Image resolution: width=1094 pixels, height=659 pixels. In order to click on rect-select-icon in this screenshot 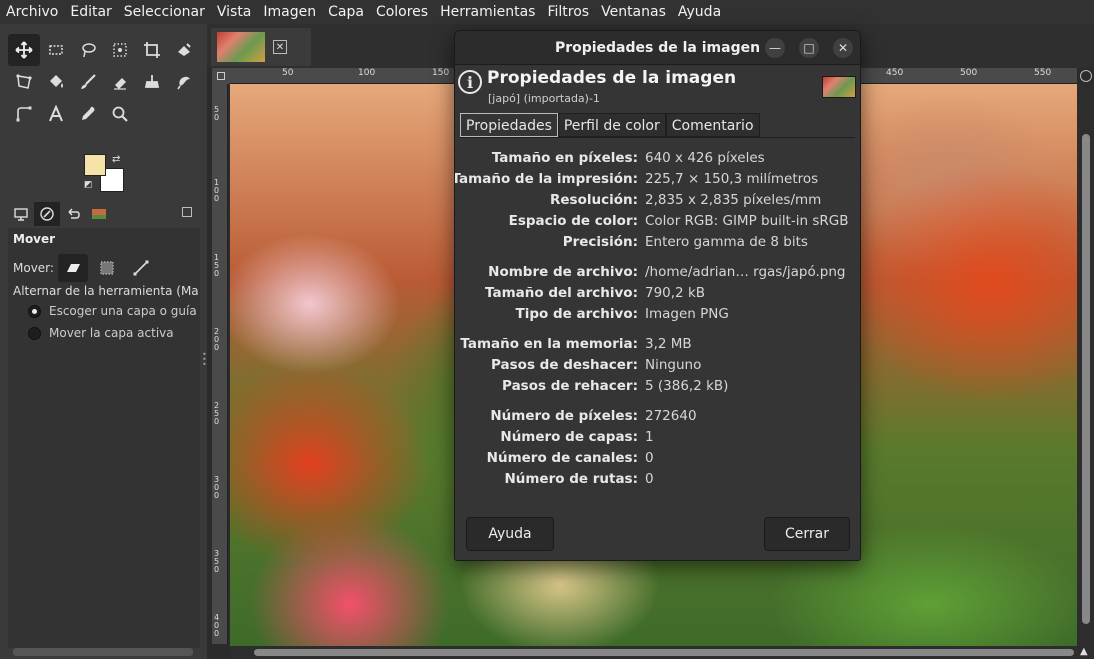, I will do `click(56, 50)`.